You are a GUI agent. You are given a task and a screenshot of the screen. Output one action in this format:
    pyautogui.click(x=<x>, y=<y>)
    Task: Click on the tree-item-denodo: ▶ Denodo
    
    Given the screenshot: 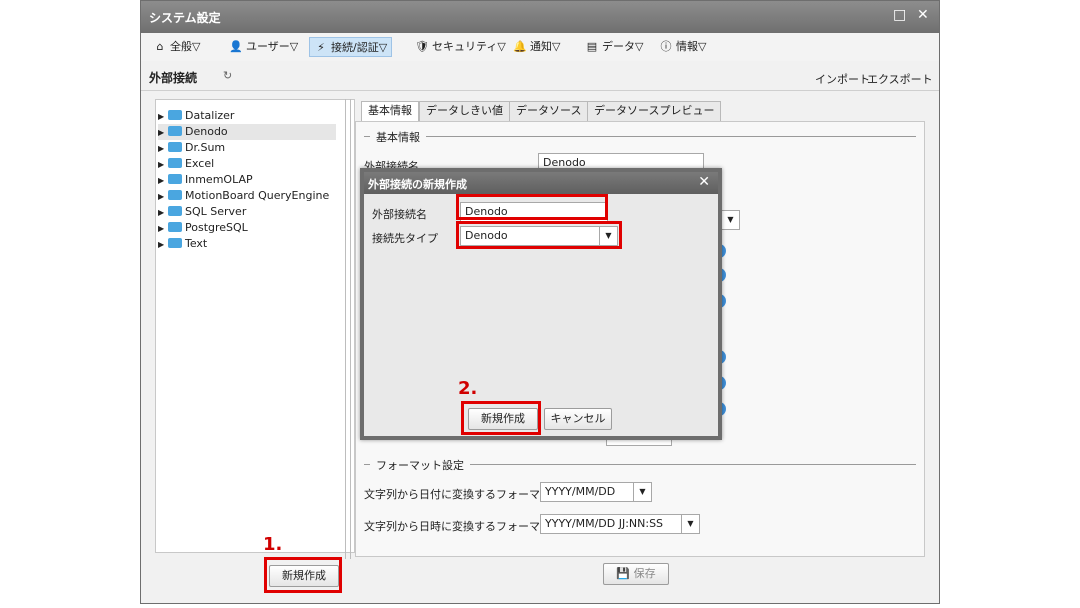 What is the action you would take?
    pyautogui.click(x=247, y=132)
    